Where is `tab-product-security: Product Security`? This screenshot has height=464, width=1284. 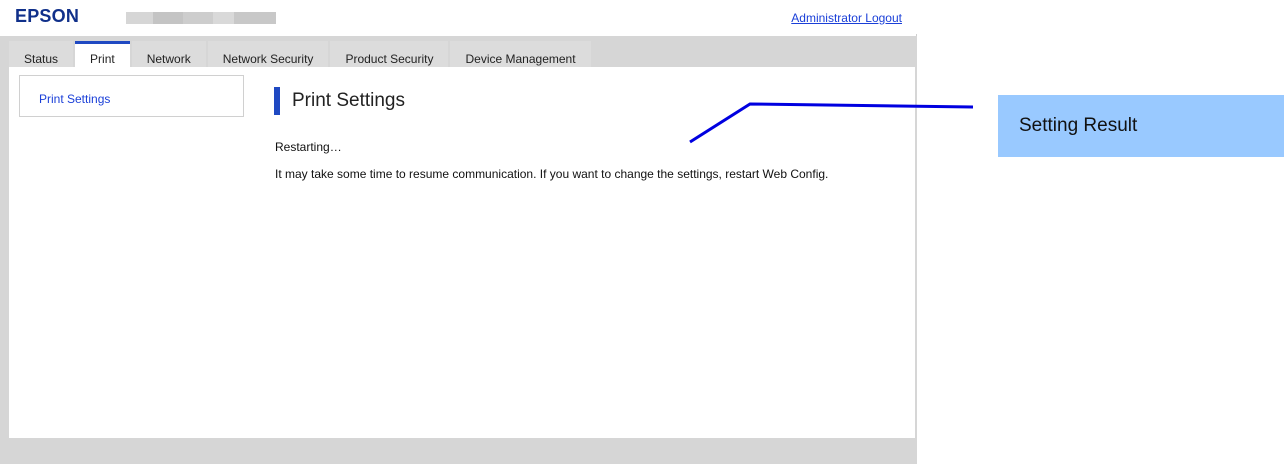 tab-product-security: Product Security is located at coordinates (389, 54).